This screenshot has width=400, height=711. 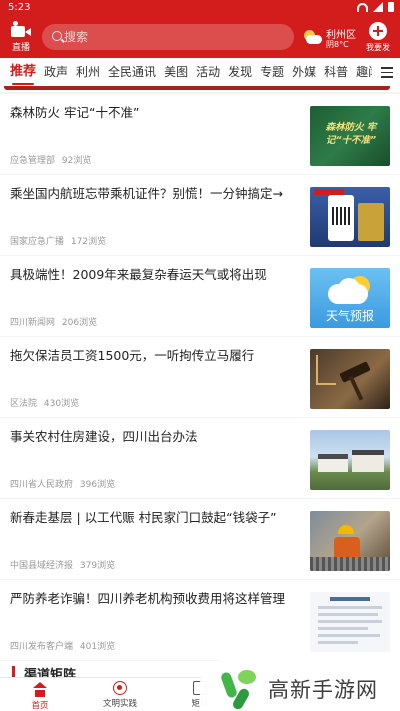 I want to click on news-views: 401浏览, so click(x=97, y=647).